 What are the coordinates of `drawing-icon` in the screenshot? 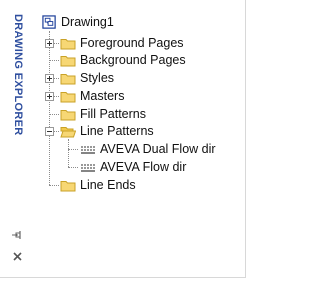 It's located at (49, 21).